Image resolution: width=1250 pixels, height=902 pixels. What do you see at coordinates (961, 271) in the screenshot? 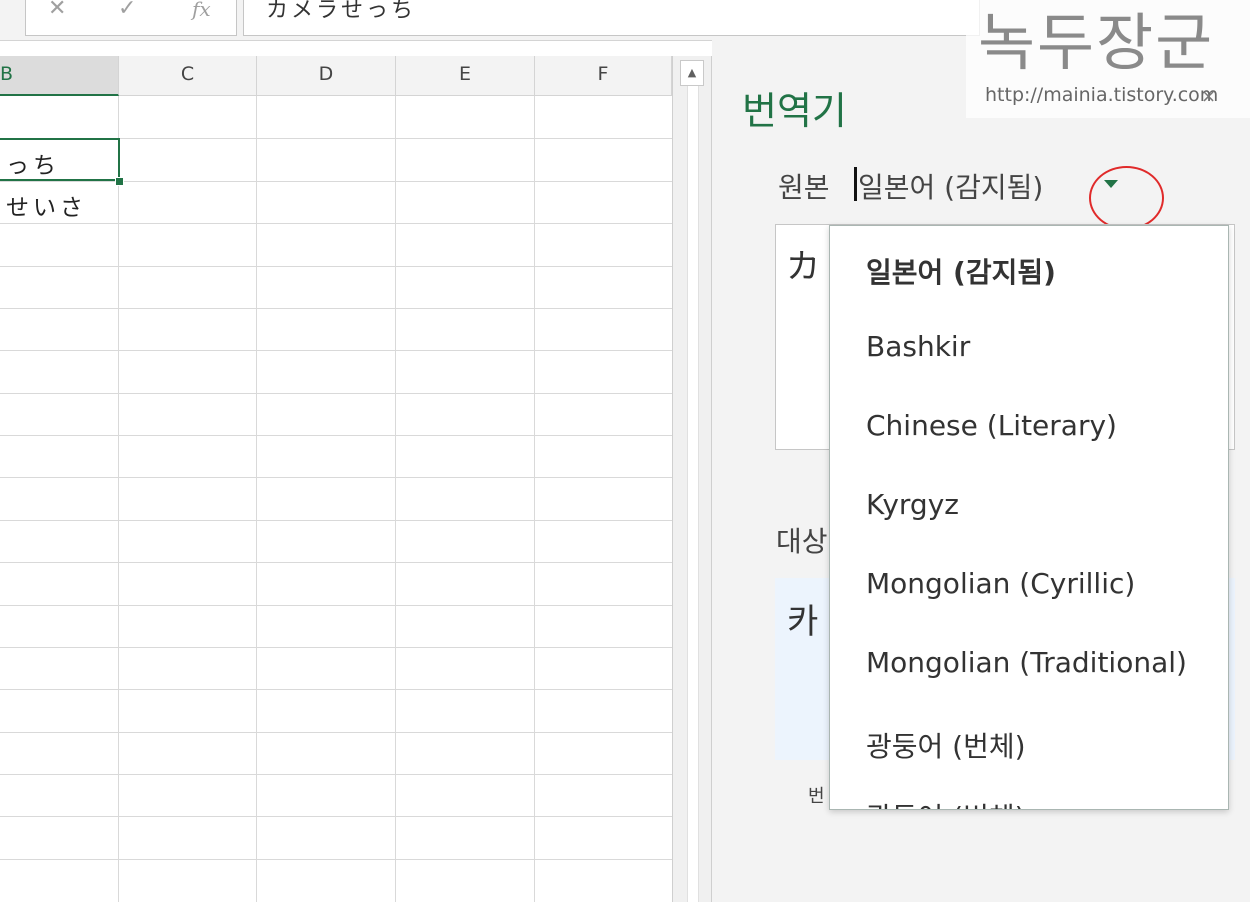
I see `dropdown-item-japanese-detected: 일본어 (감지됨)` at bounding box center [961, 271].